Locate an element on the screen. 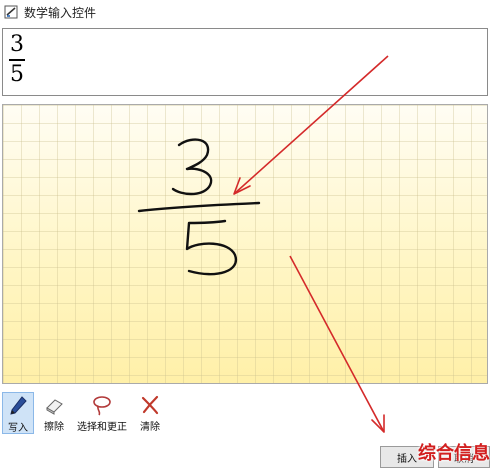 The height and width of the screenshot is (469, 494). erase-tool-button: 擦除 is located at coordinates (54, 413).